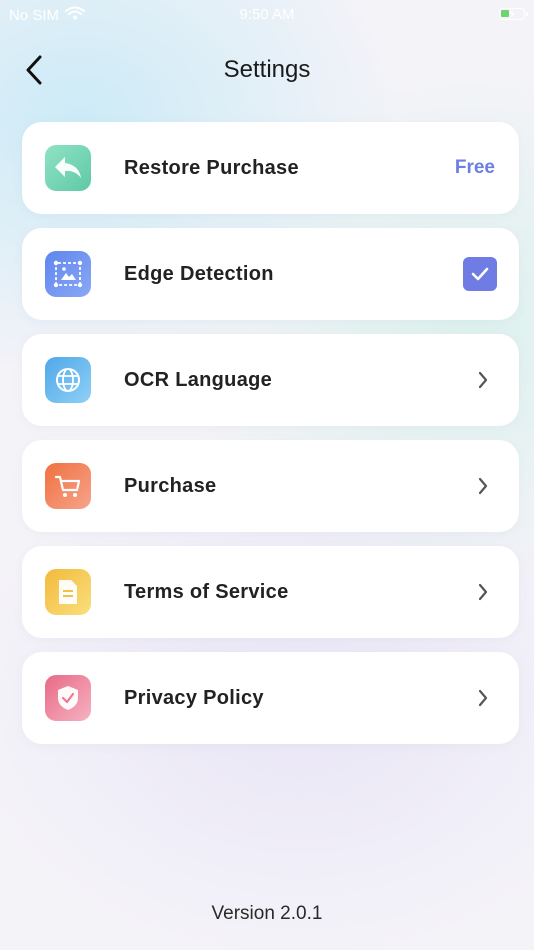 This screenshot has width=534, height=950. Describe the element at coordinates (68, 274) in the screenshot. I see `image-frame-icon` at that location.